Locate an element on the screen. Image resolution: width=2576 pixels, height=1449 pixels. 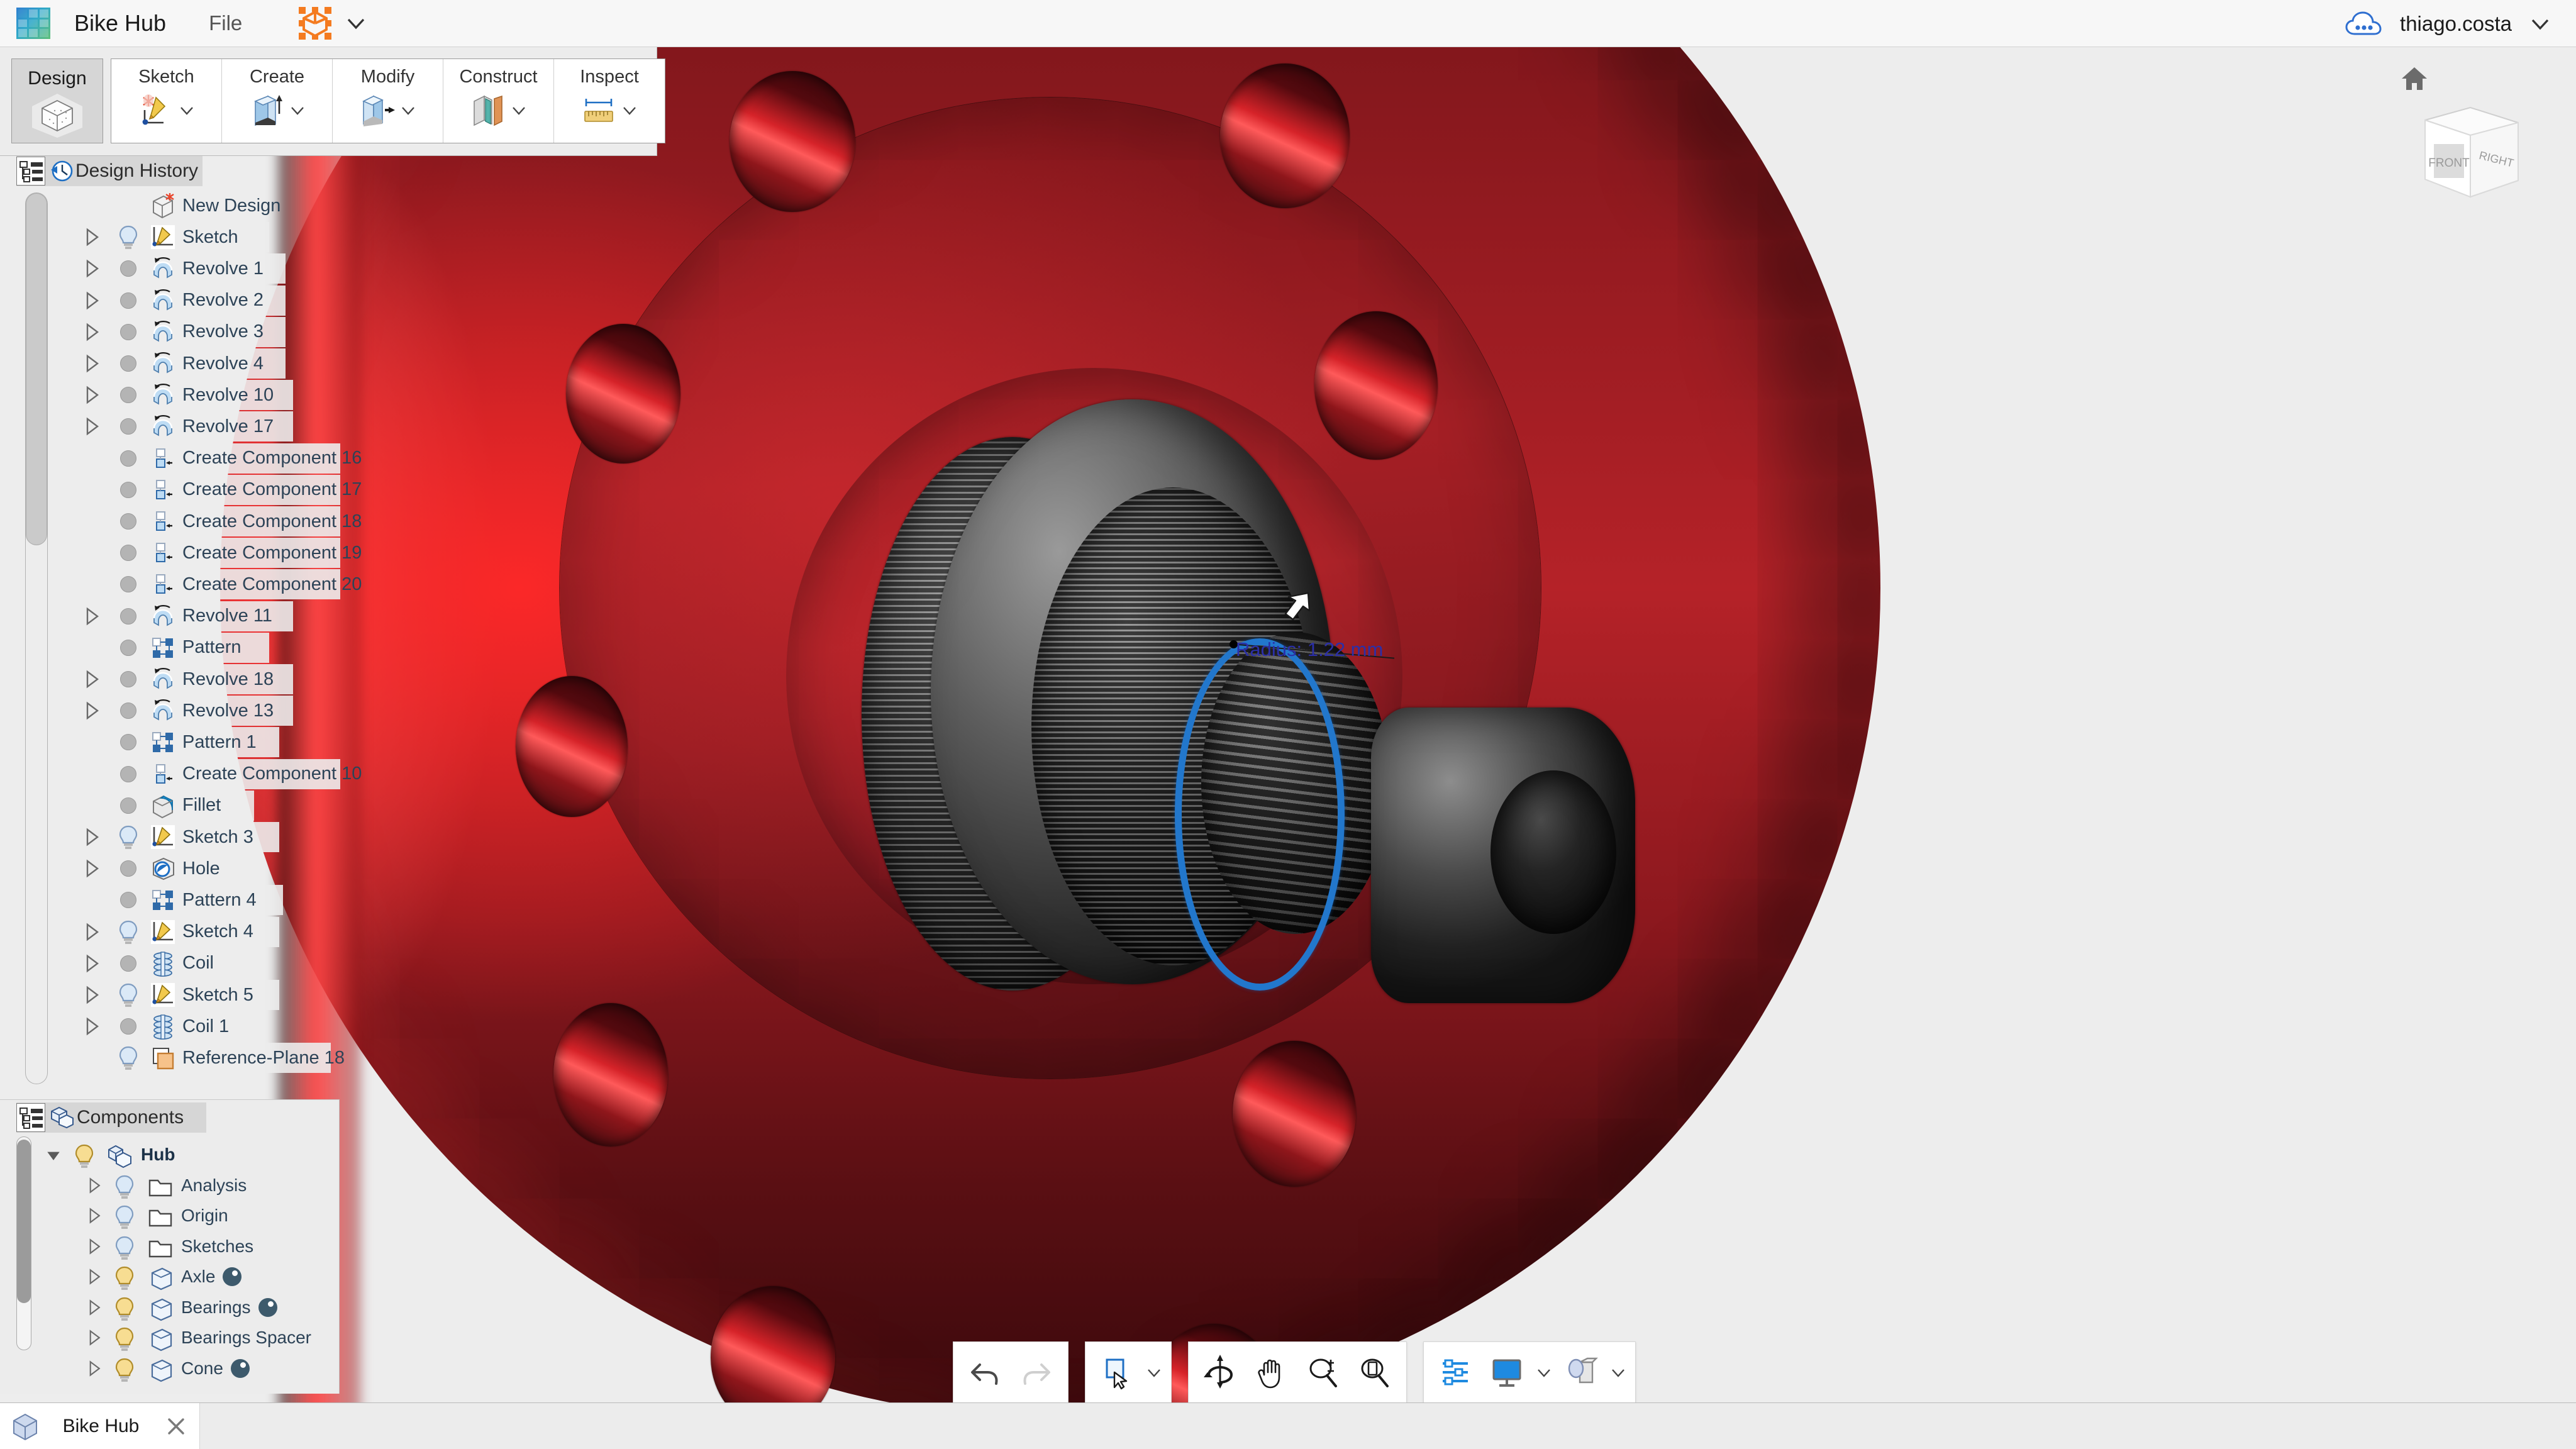
ribbon-group-modify: Modify is located at coordinates (388, 101).